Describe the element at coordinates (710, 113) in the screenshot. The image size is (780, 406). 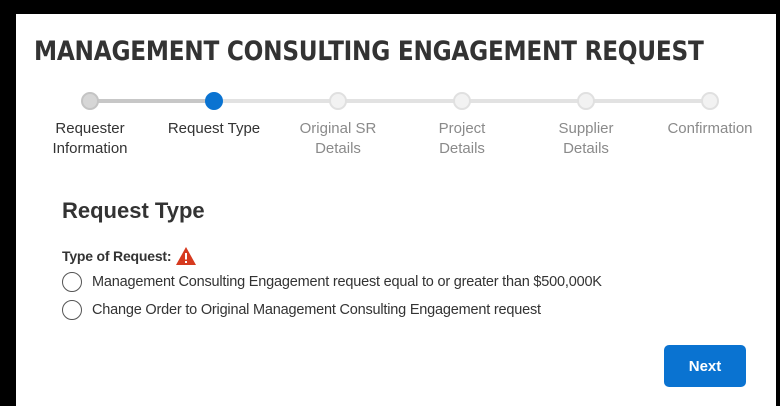
I see `step-confirmation: Confirmation` at that location.